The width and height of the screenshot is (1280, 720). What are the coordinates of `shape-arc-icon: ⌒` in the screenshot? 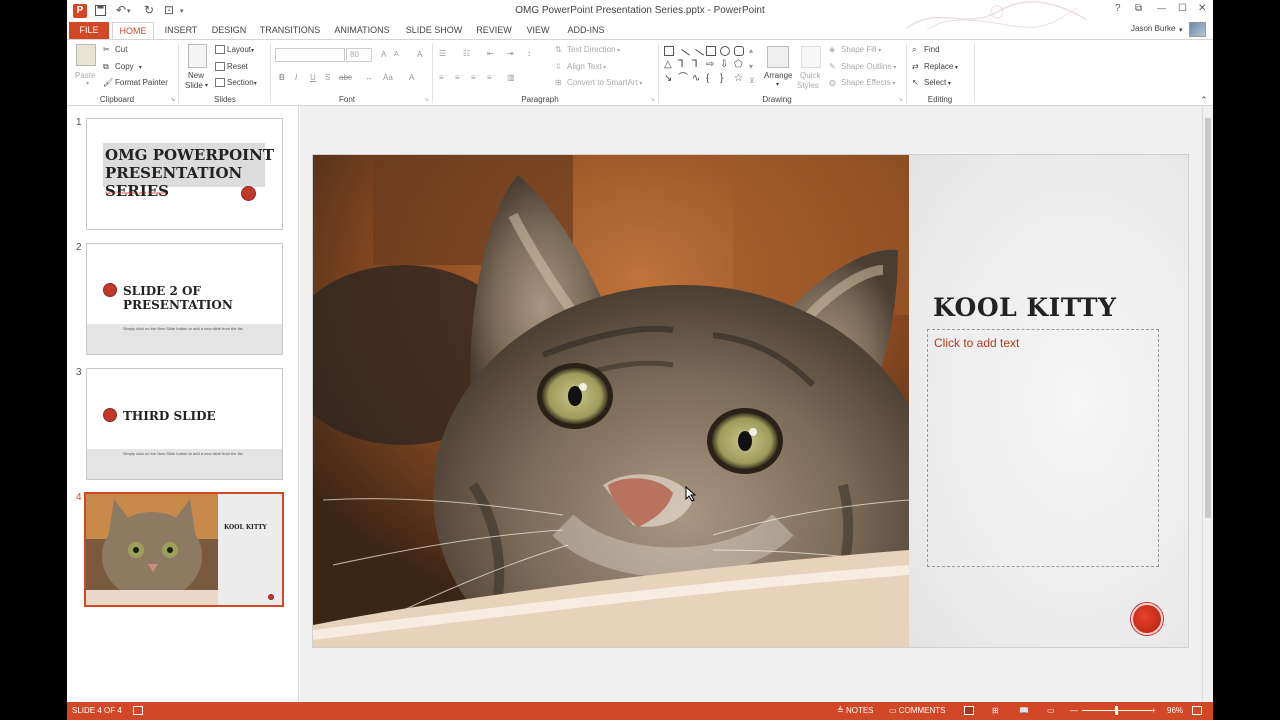 It's located at (683, 79).